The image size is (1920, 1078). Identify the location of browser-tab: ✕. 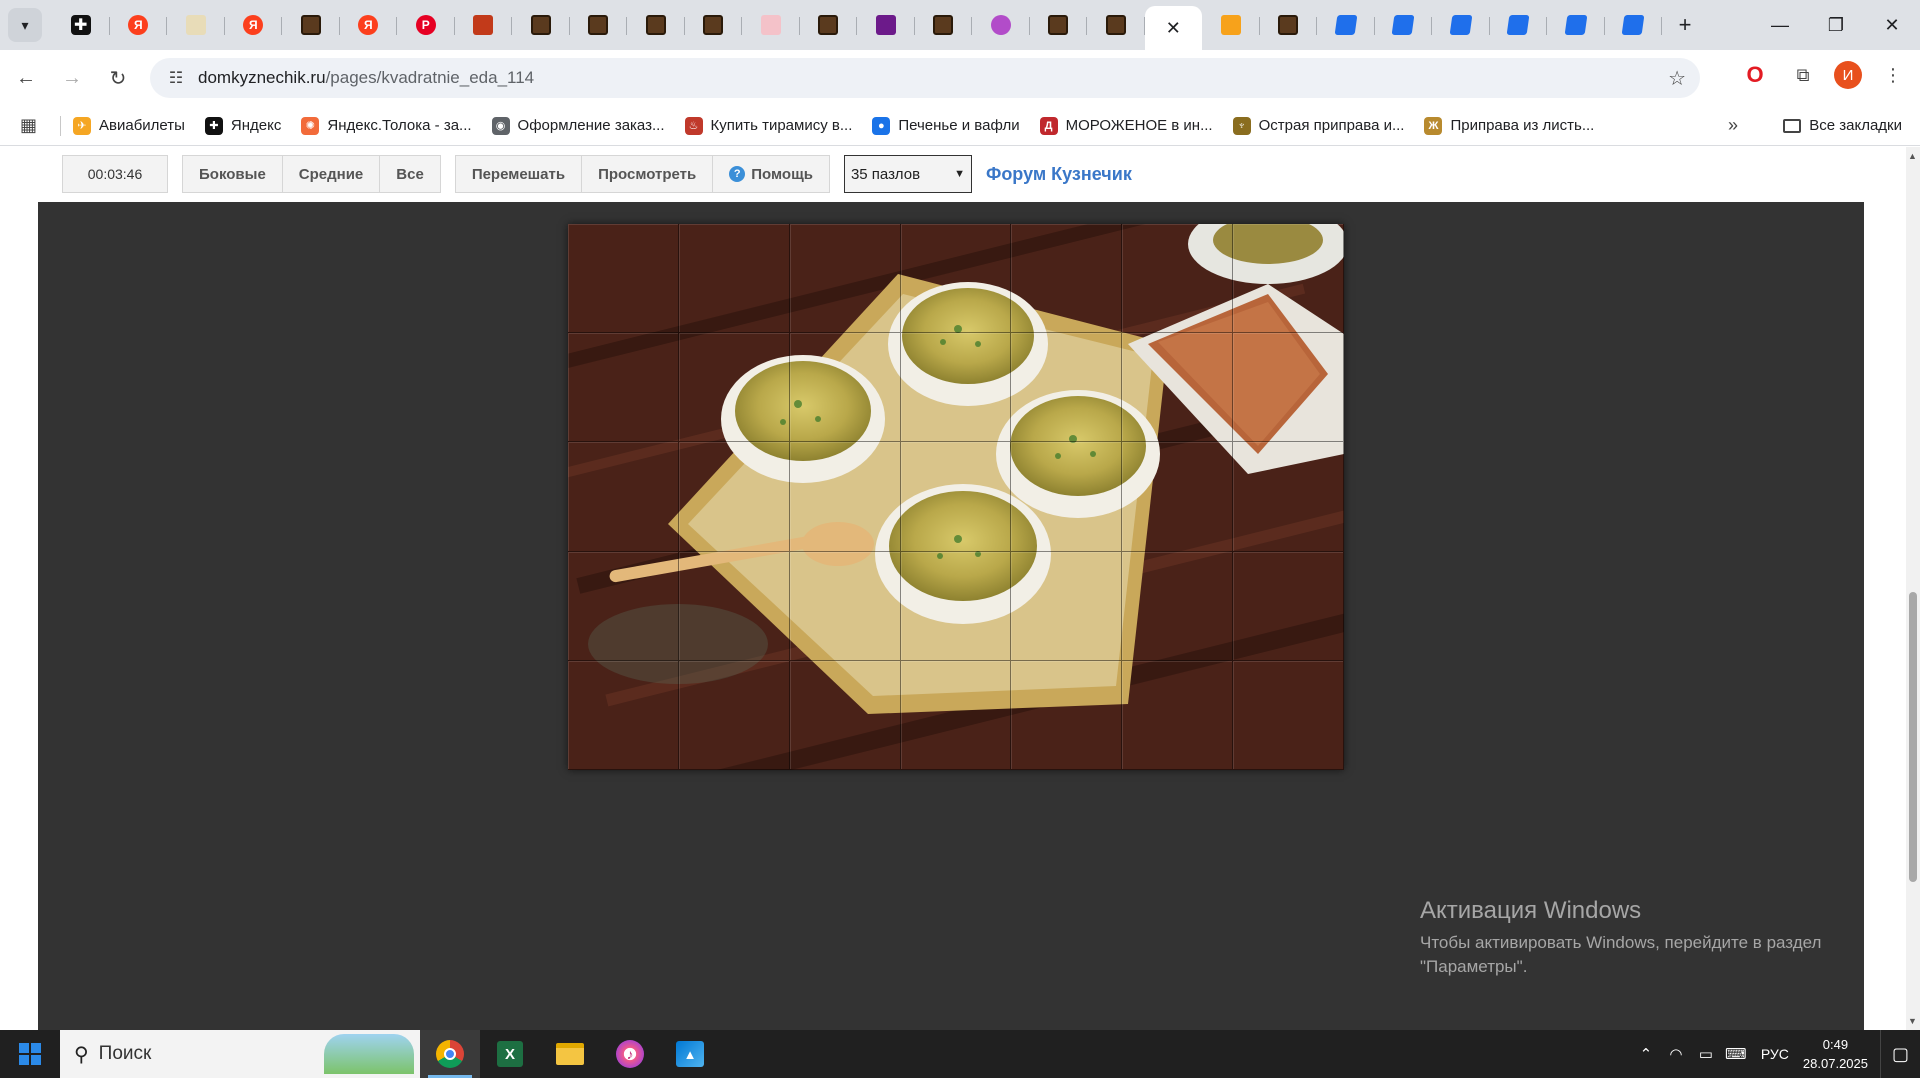
(1173, 28).